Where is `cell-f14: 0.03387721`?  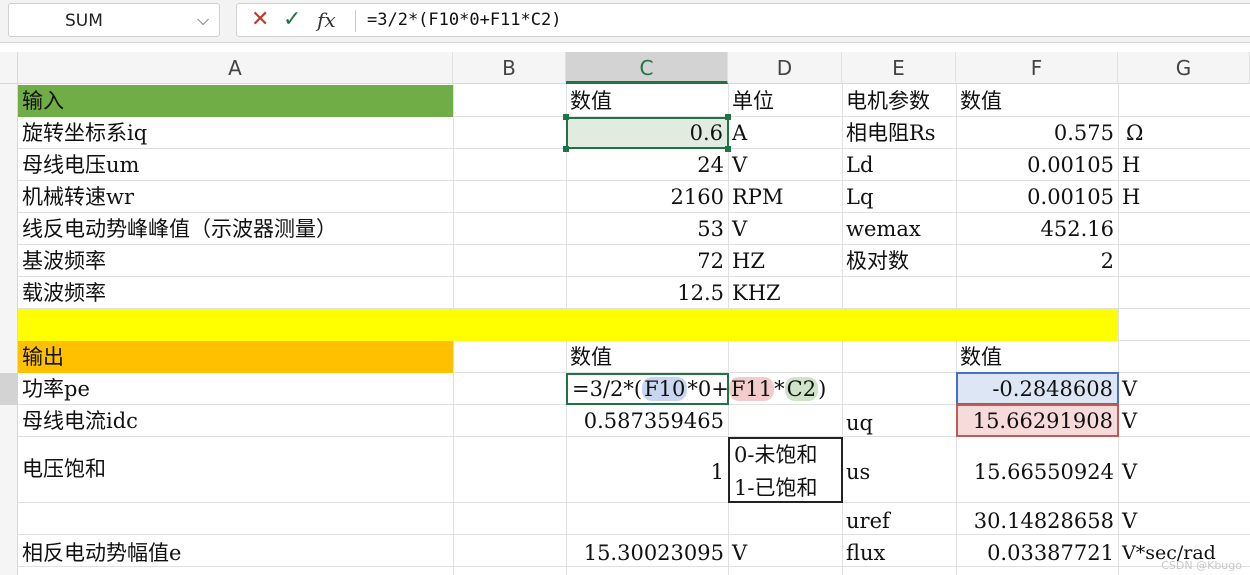 cell-f14: 0.03387721 is located at coordinates (1037, 551).